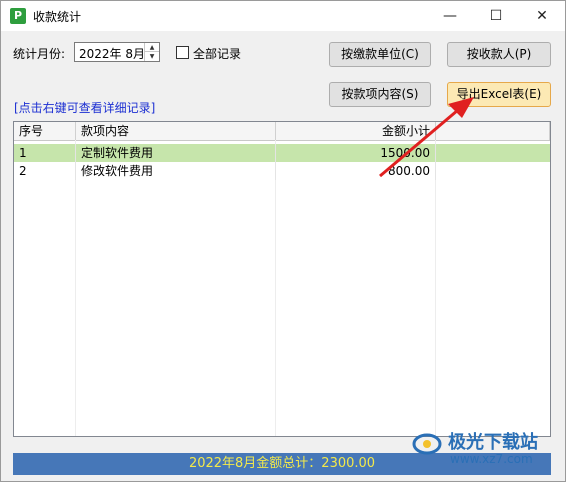 This screenshot has width=566, height=482. I want to click on watermark-name: 极光下载站, so click(493, 442).